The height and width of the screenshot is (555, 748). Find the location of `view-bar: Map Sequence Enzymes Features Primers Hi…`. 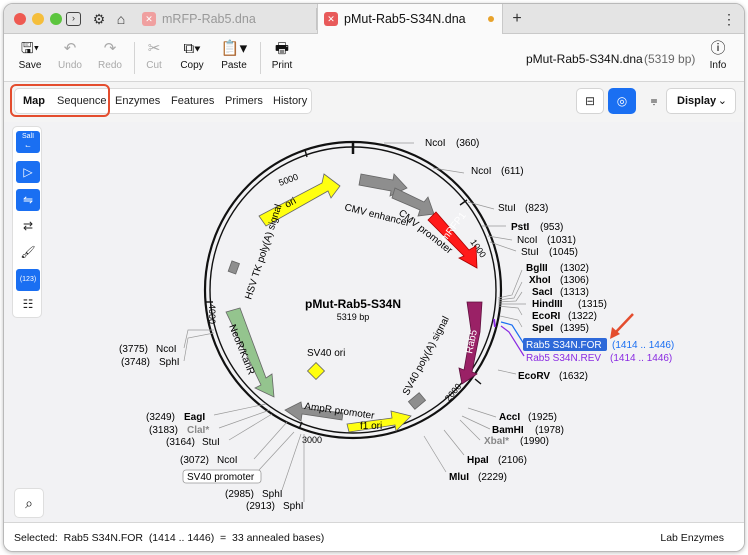

view-bar: Map Sequence Enzymes Features Primers Hi… is located at coordinates (374, 102).